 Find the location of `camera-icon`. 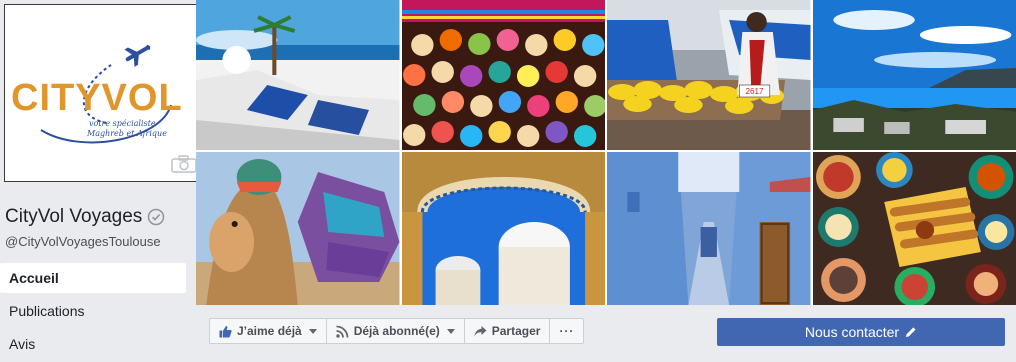

camera-icon is located at coordinates (184, 164).